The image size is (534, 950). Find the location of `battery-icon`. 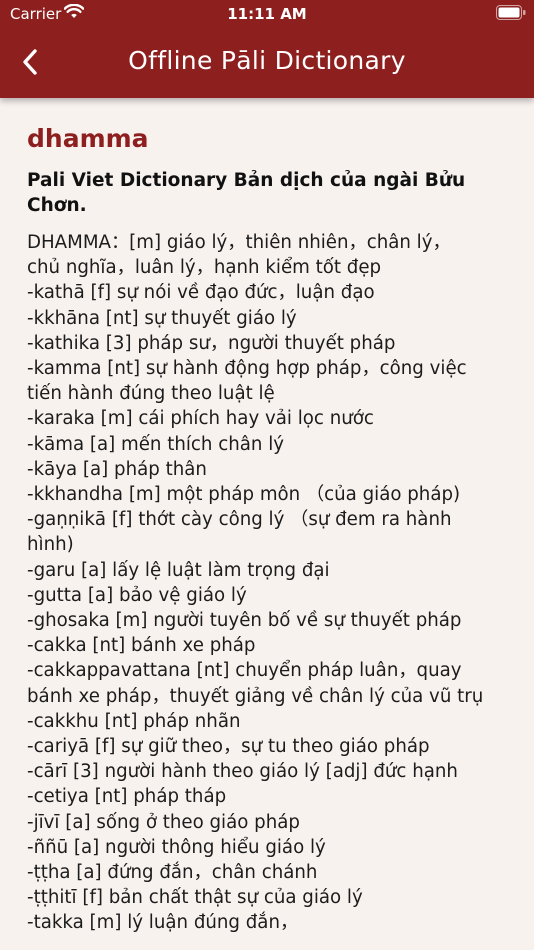

battery-icon is located at coordinates (511, 12).